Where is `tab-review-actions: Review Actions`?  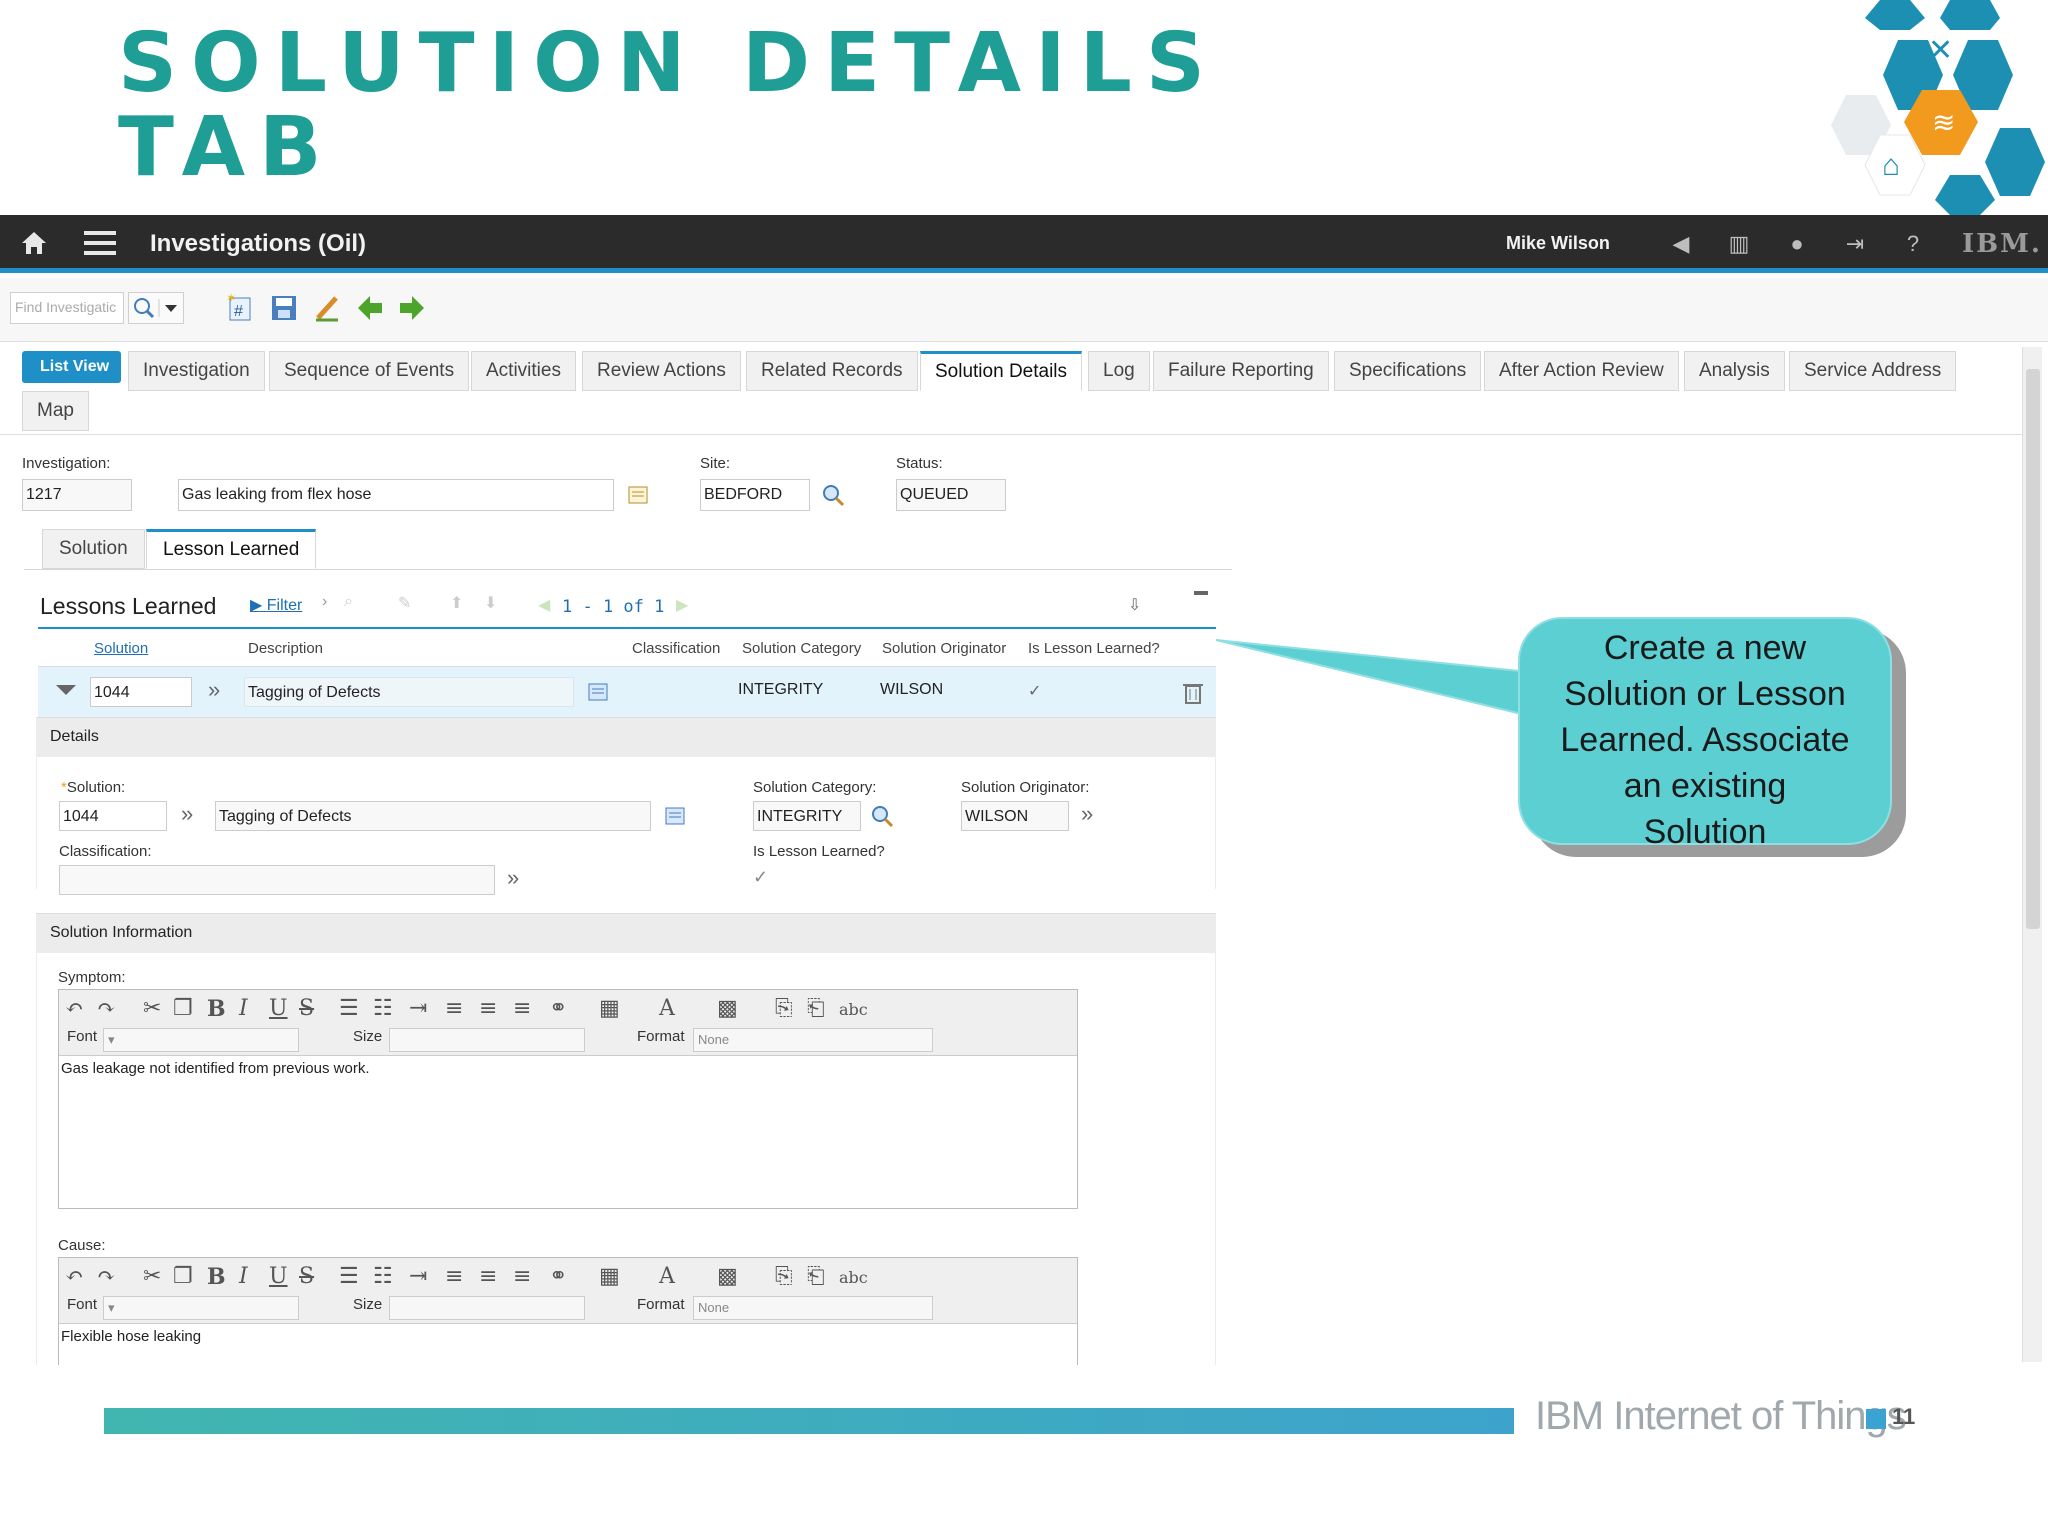
tab-review-actions: Review Actions is located at coordinates (661, 371).